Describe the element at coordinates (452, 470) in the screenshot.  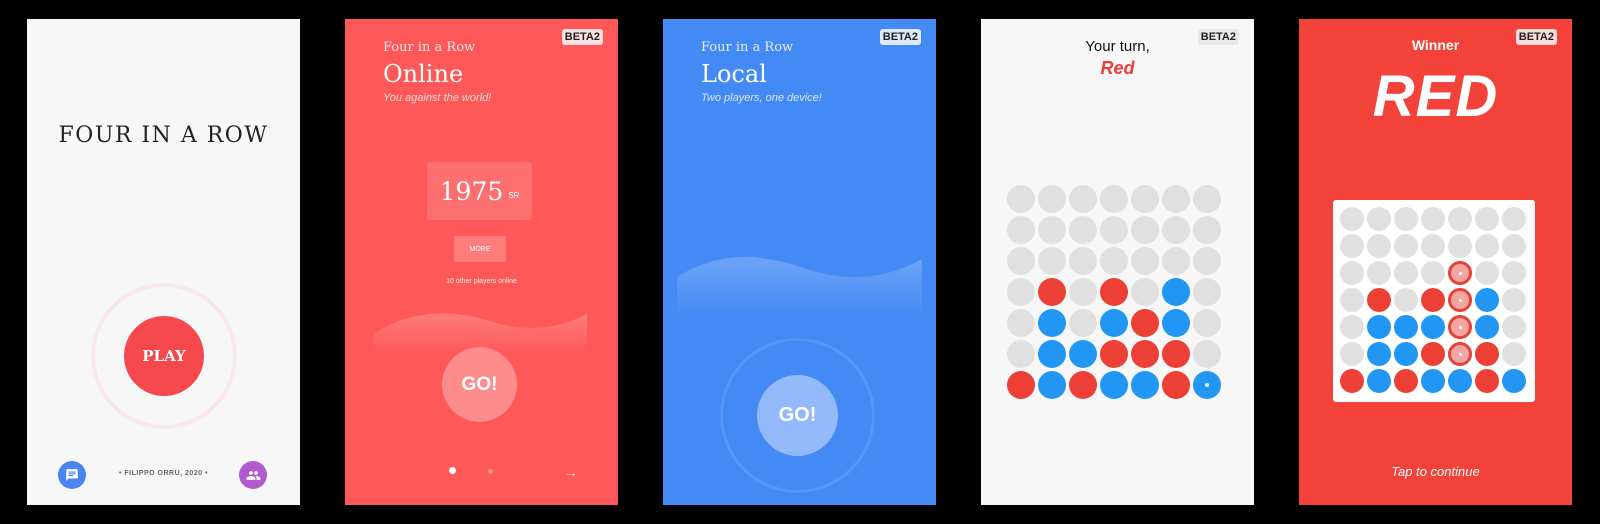
I see `page-dot-active` at that location.